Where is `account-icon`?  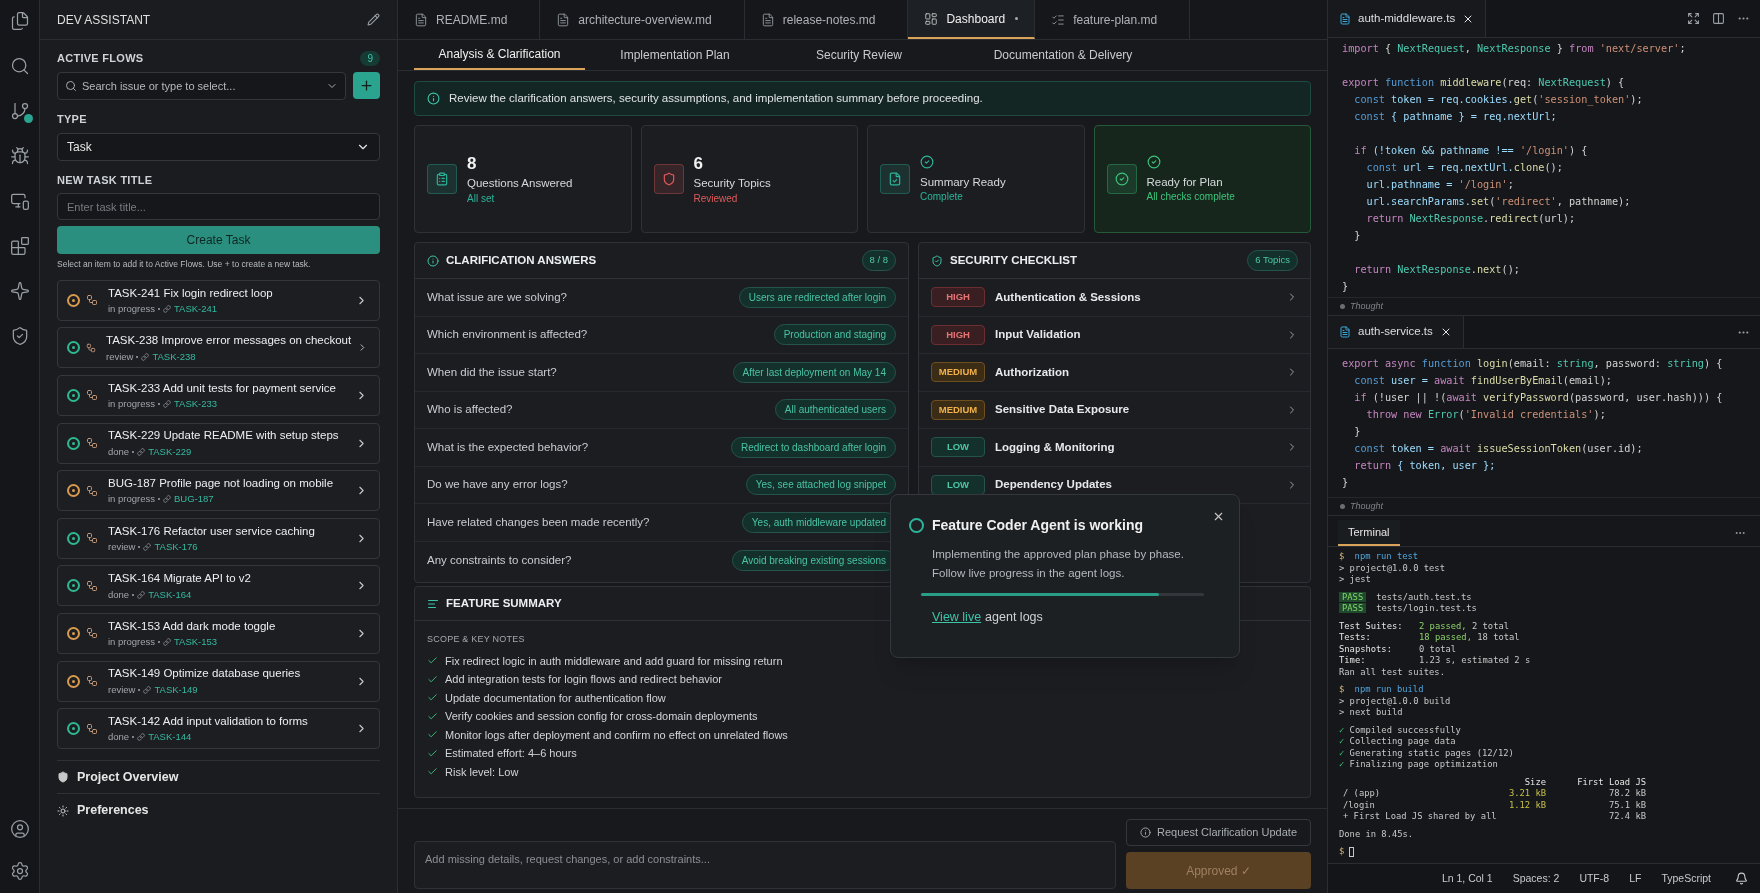
account-icon is located at coordinates (20, 829).